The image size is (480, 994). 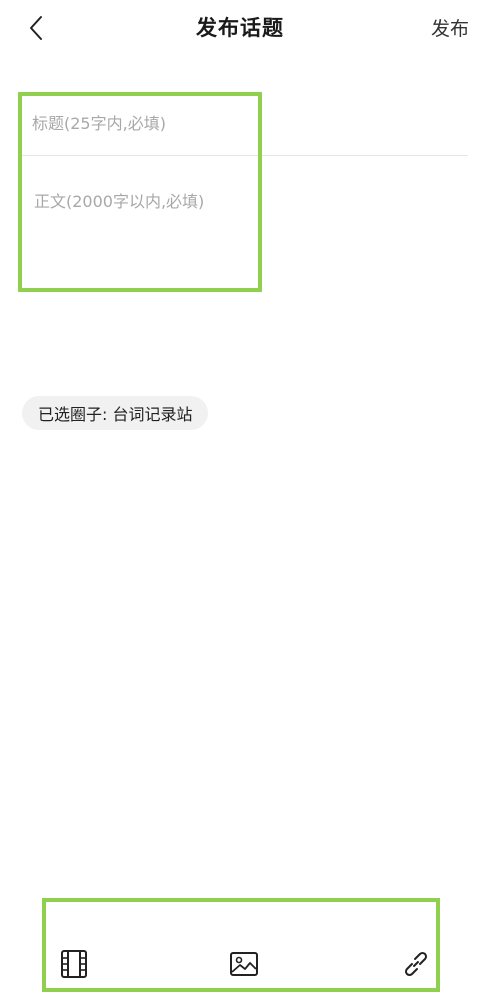 I want to click on selected-circle-label: 已选圈子: 台词记录站, so click(x=115, y=414).